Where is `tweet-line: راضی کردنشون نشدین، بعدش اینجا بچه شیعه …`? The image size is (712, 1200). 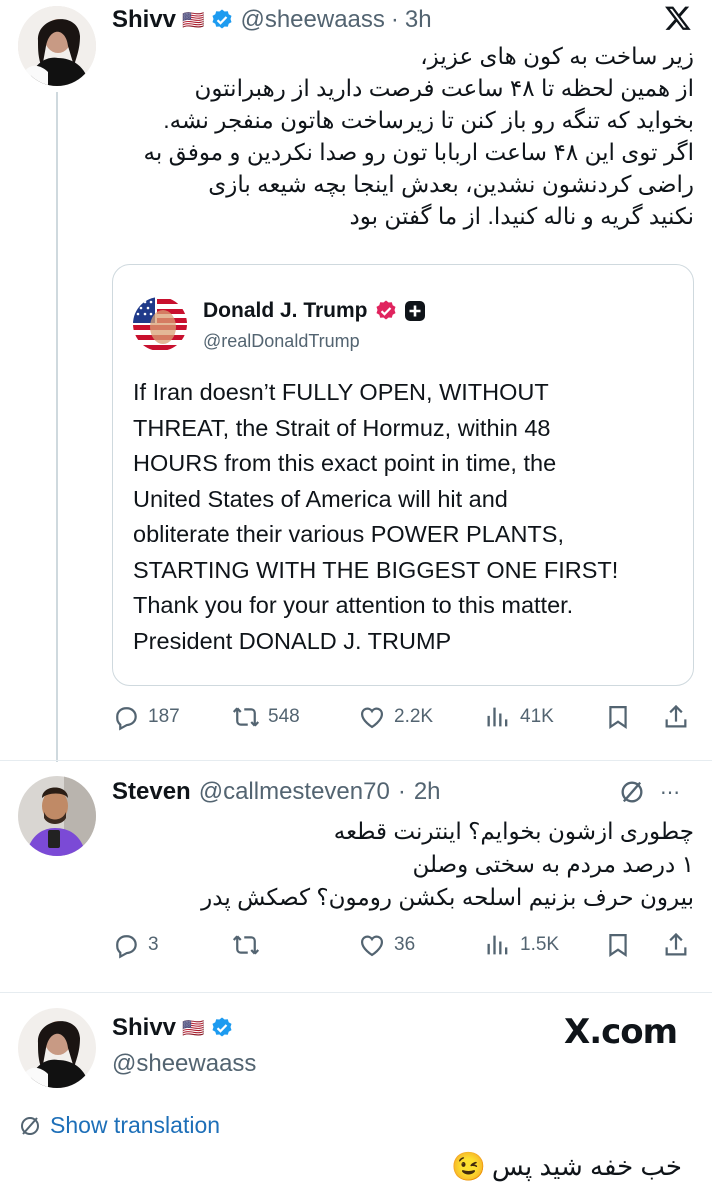 tweet-line: راضی کردنشون نشدین، بعدش اینجا بچه شیعه … is located at coordinates (451, 184).